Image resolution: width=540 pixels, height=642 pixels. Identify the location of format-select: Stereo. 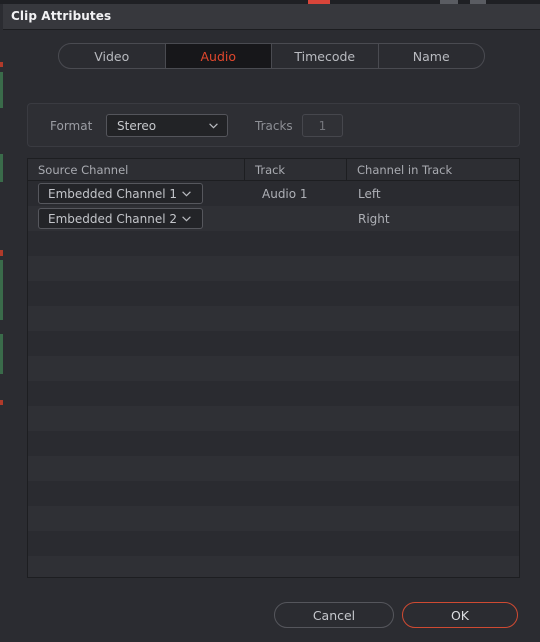
(167, 125).